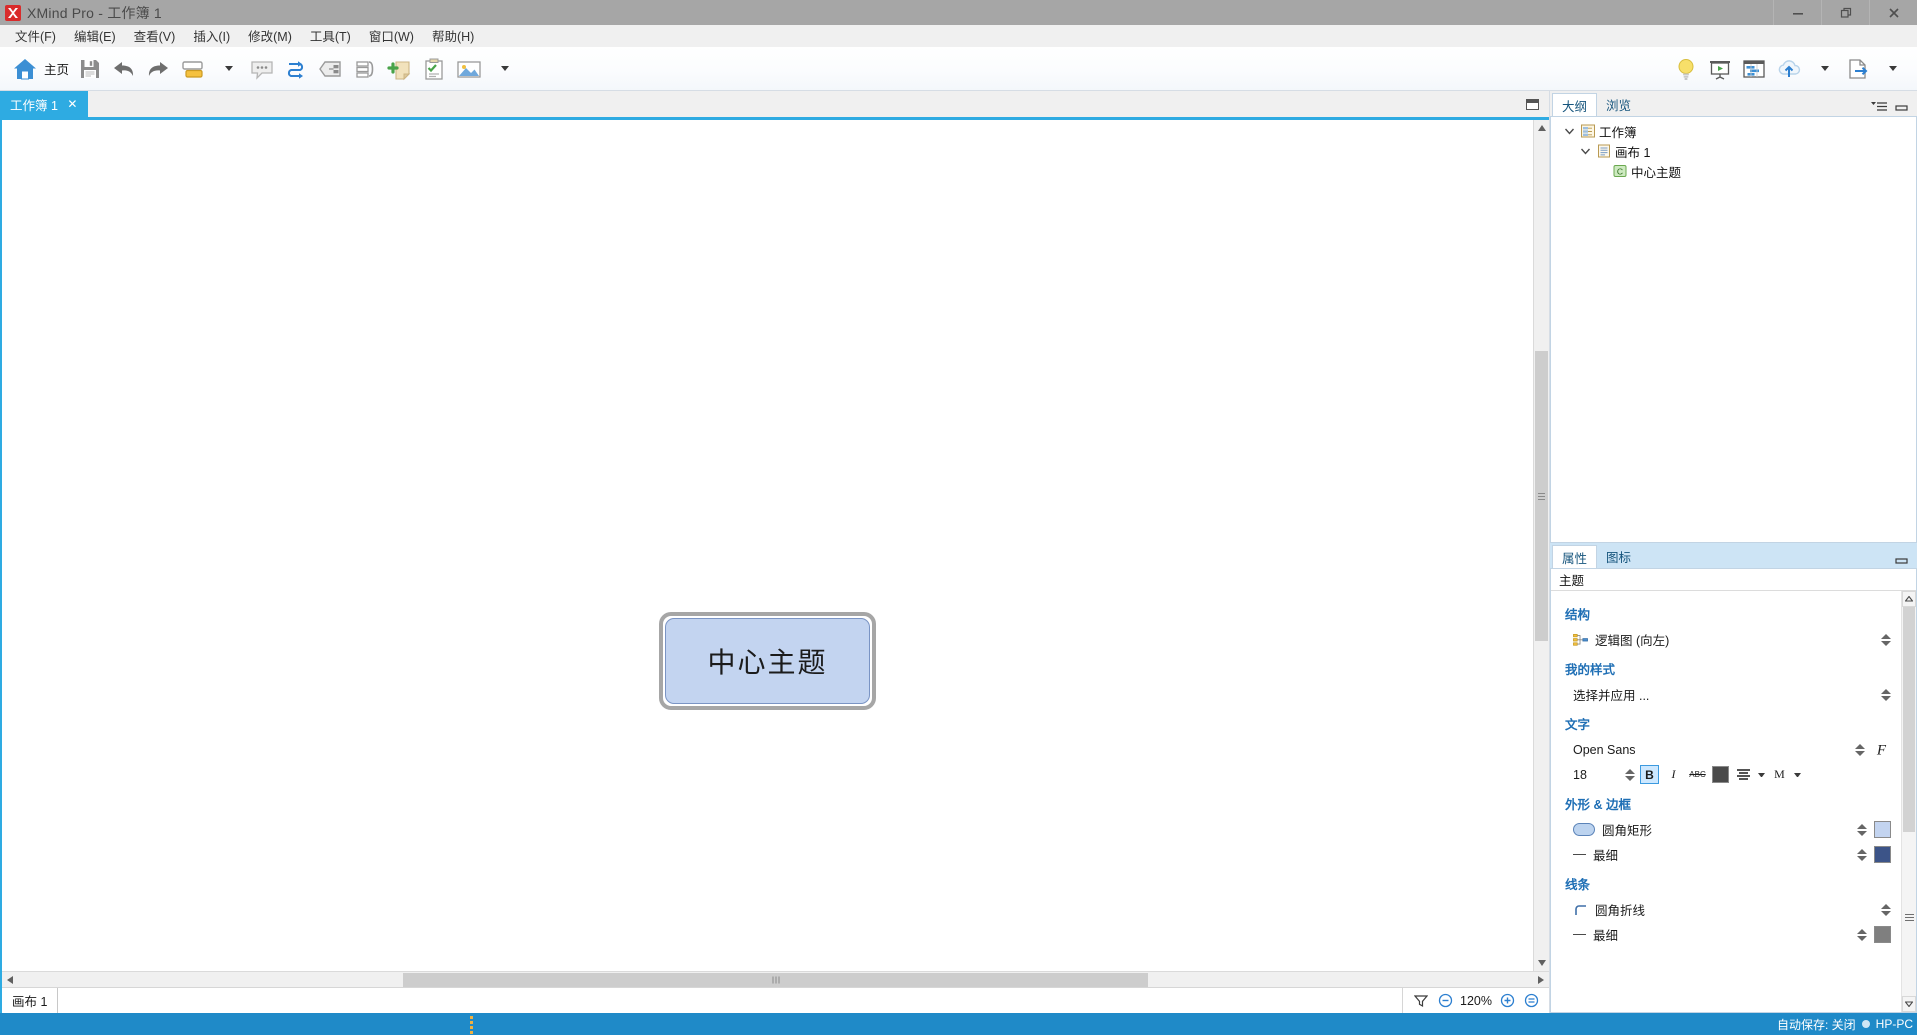  Describe the element at coordinates (1618, 556) in the screenshot. I see `tab-icons: 图标` at that location.